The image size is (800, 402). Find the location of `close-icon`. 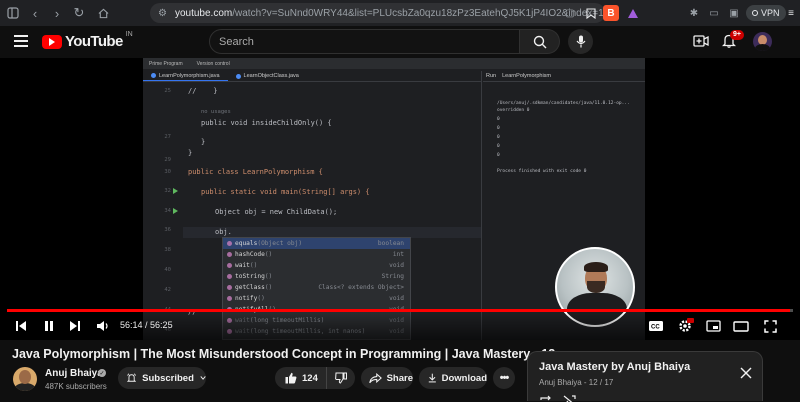

close-icon is located at coordinates (746, 373).